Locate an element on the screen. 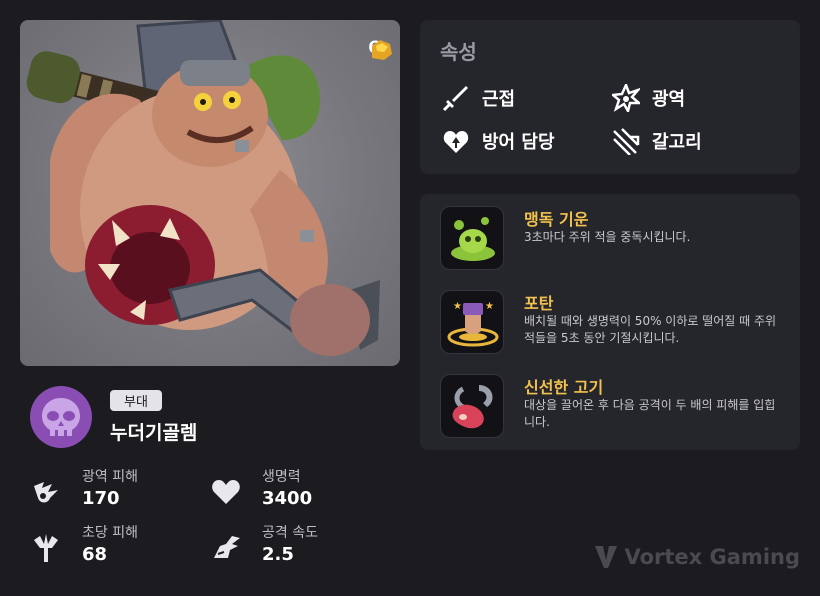 This screenshot has height=596, width=820. attribute-hook: 갈고리 is located at coordinates (657, 141).